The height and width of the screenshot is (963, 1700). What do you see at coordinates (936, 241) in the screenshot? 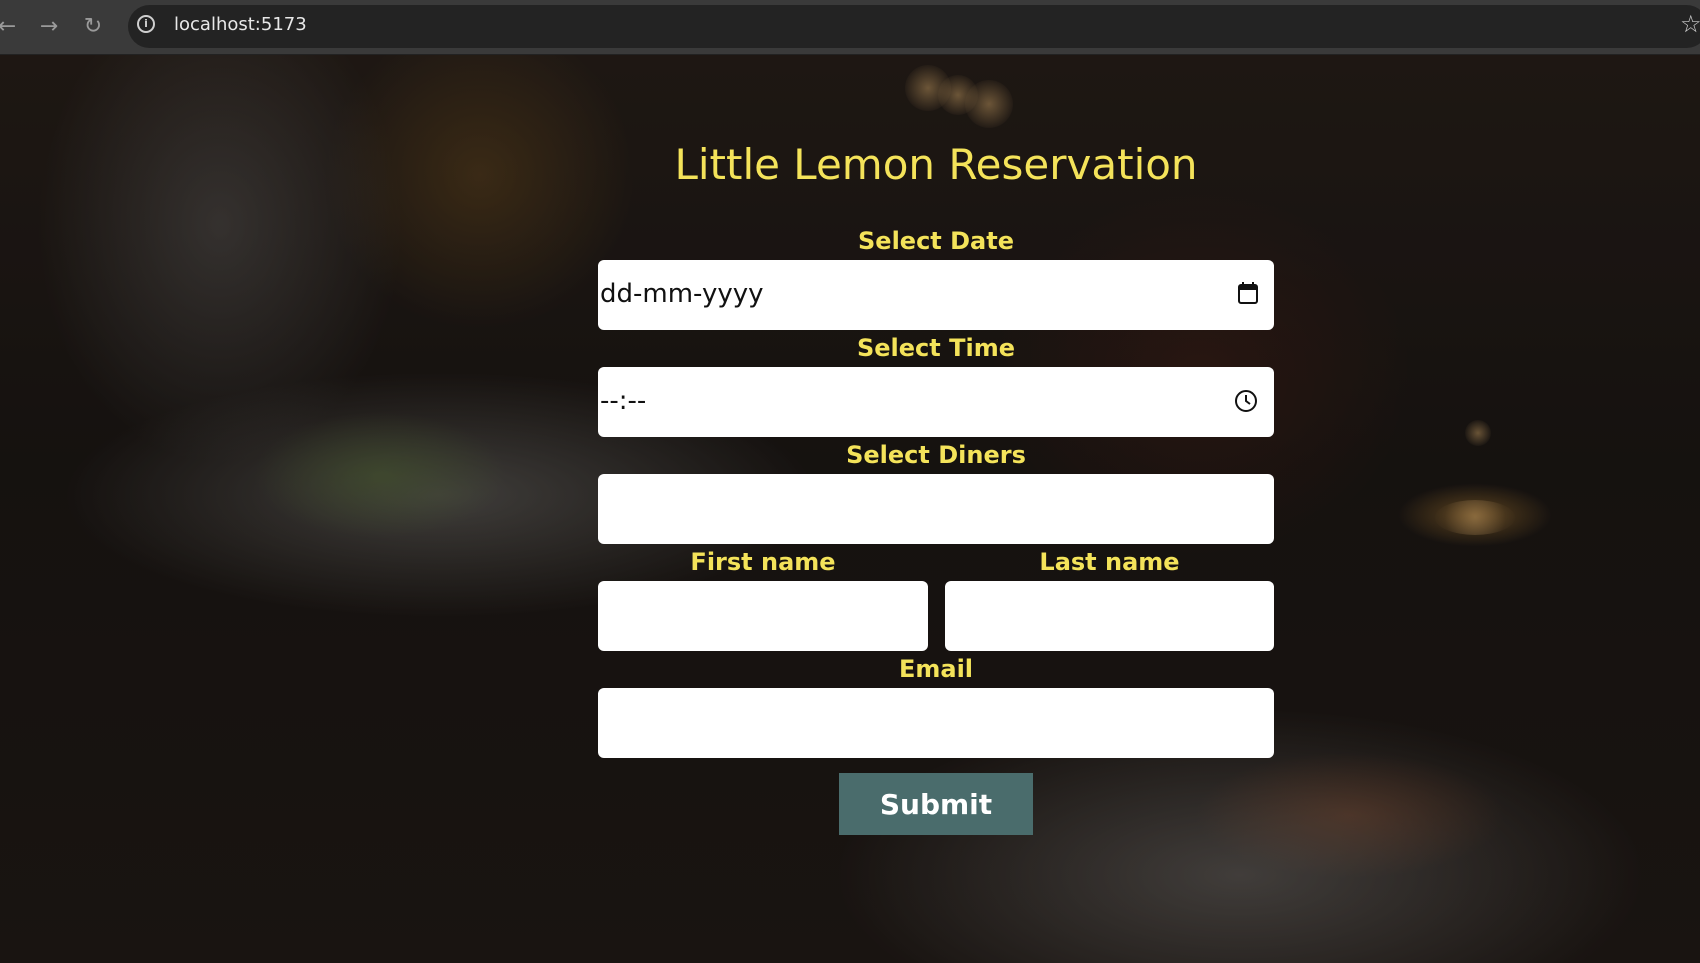
I see `date-label: Select Date` at bounding box center [936, 241].